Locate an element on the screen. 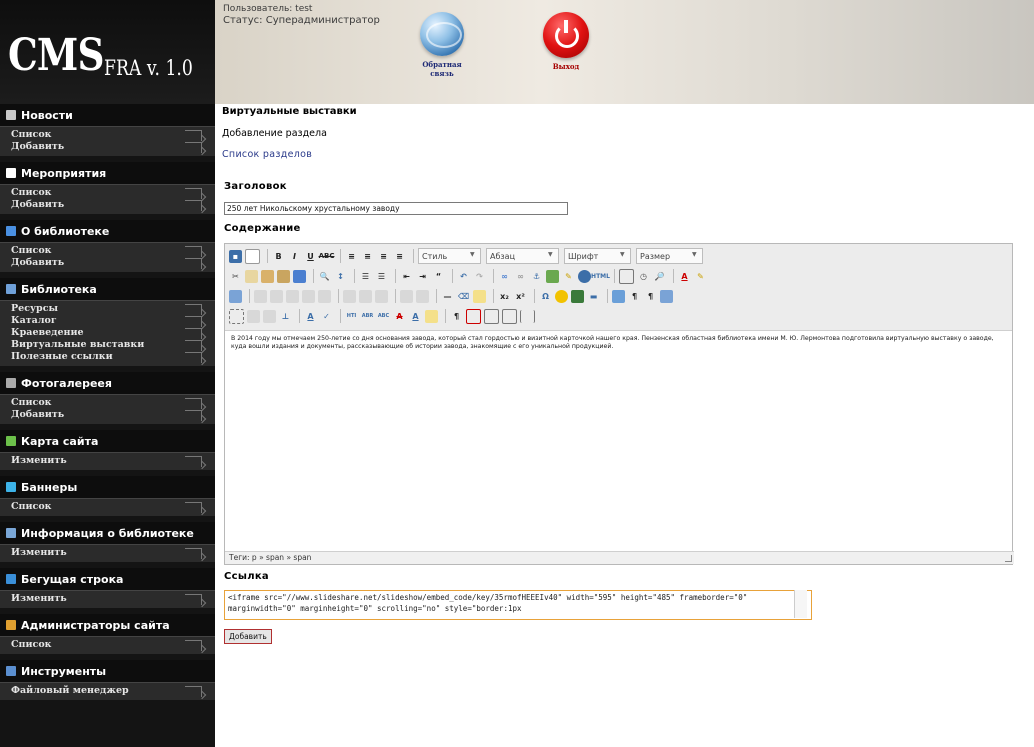 This screenshot has height=747, width=1034. replace-icon: ↕ is located at coordinates (340, 276).